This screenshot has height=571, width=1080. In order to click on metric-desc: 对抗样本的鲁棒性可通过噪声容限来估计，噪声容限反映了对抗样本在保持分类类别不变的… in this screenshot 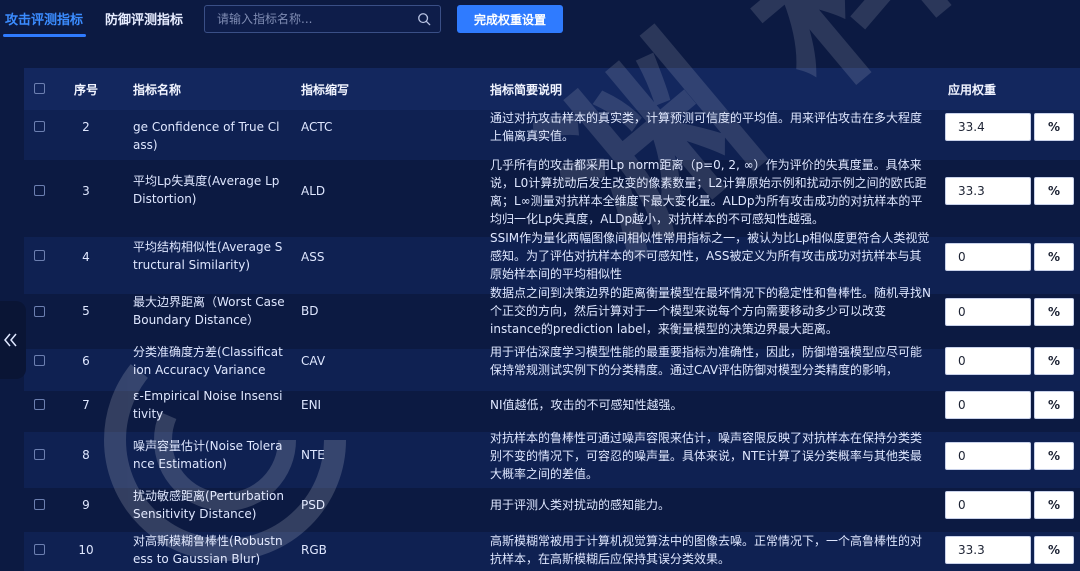, I will do `click(706, 456)`.